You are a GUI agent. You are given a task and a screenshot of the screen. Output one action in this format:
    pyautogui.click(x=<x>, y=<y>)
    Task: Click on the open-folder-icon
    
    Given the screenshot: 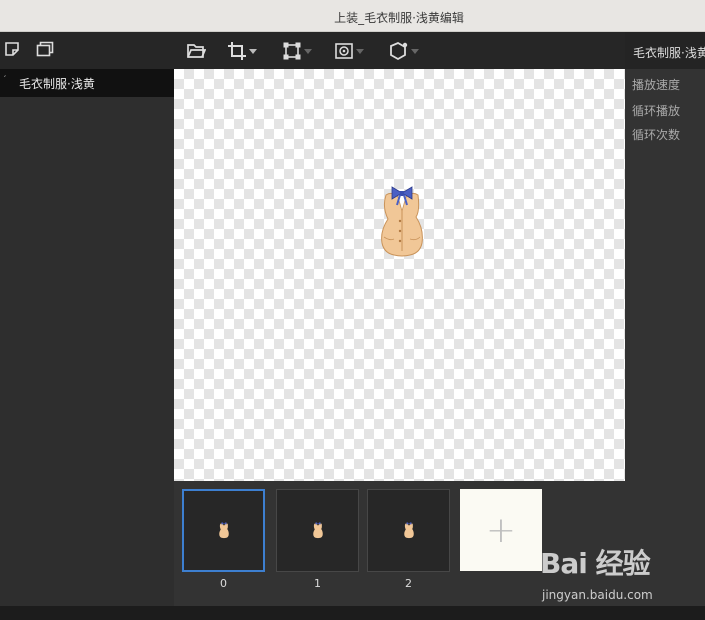 What is the action you would take?
    pyautogui.click(x=196, y=51)
    